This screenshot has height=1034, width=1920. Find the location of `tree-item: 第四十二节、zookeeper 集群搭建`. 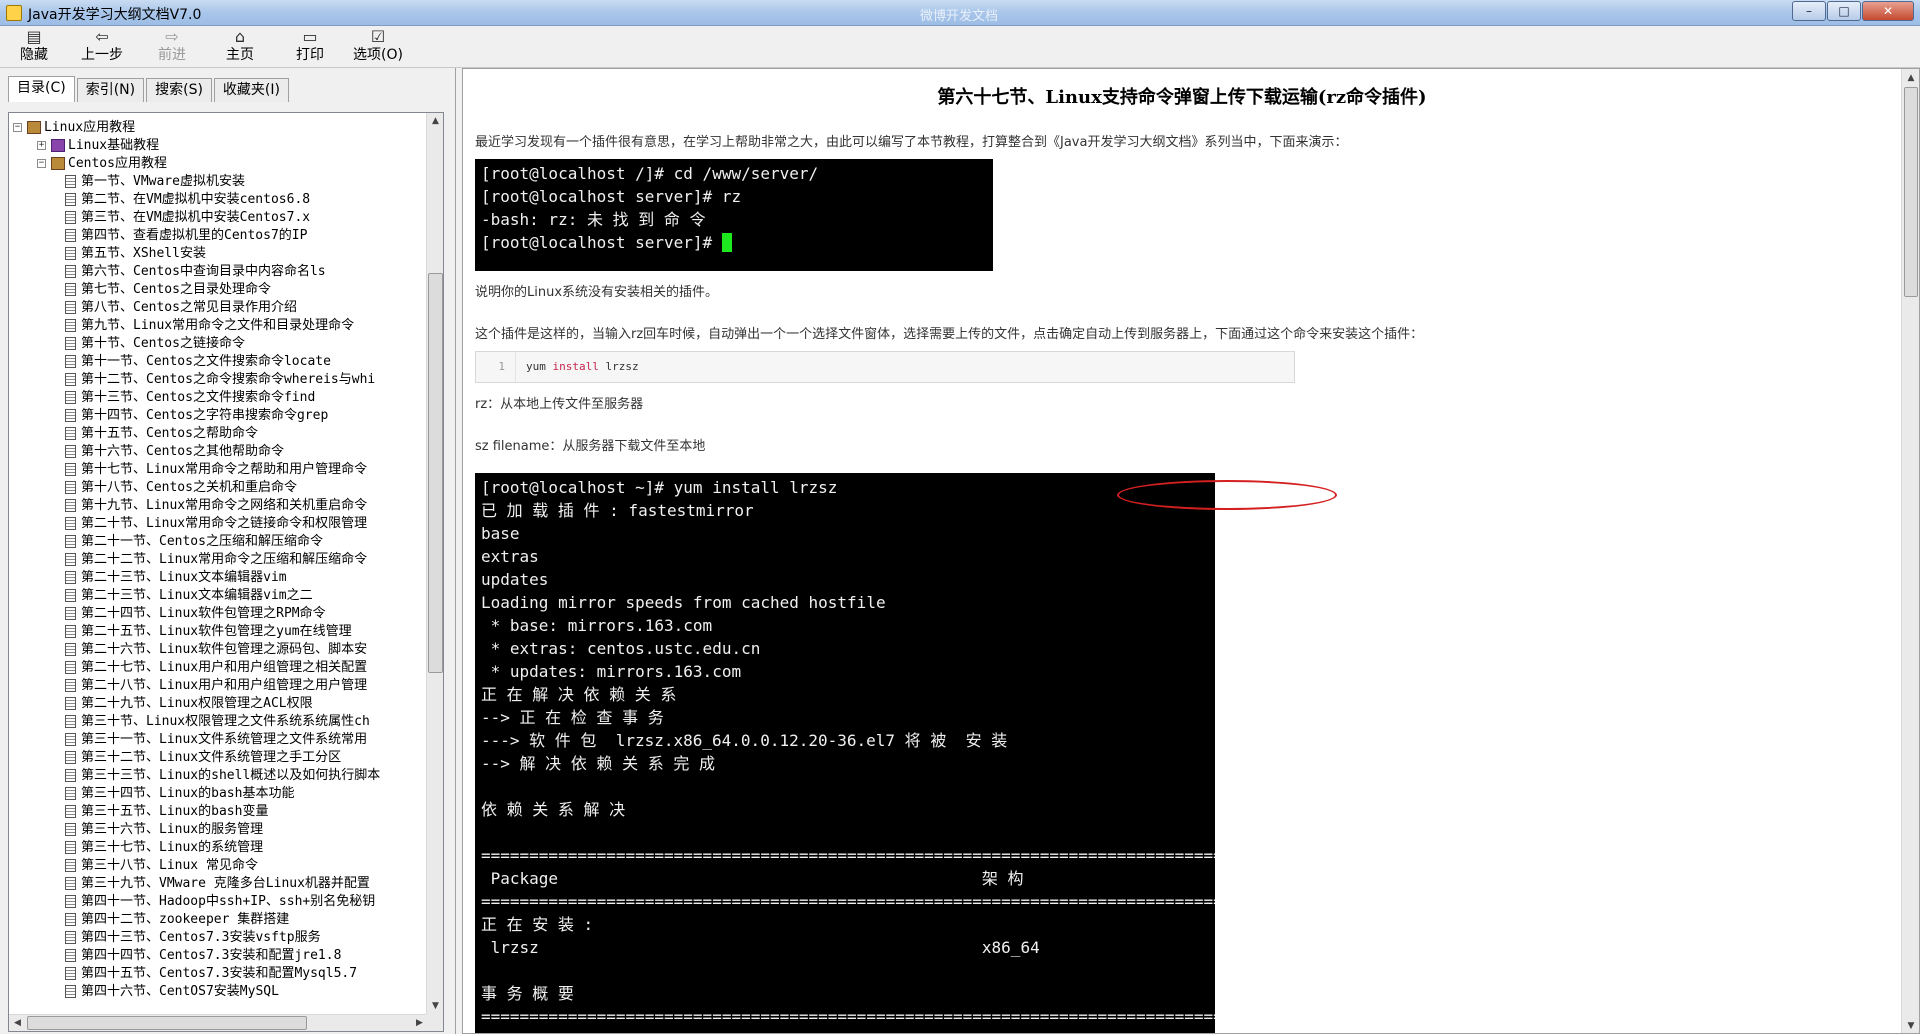

tree-item: 第四十二节、zookeeper 集群搭建 is located at coordinates (177, 920).